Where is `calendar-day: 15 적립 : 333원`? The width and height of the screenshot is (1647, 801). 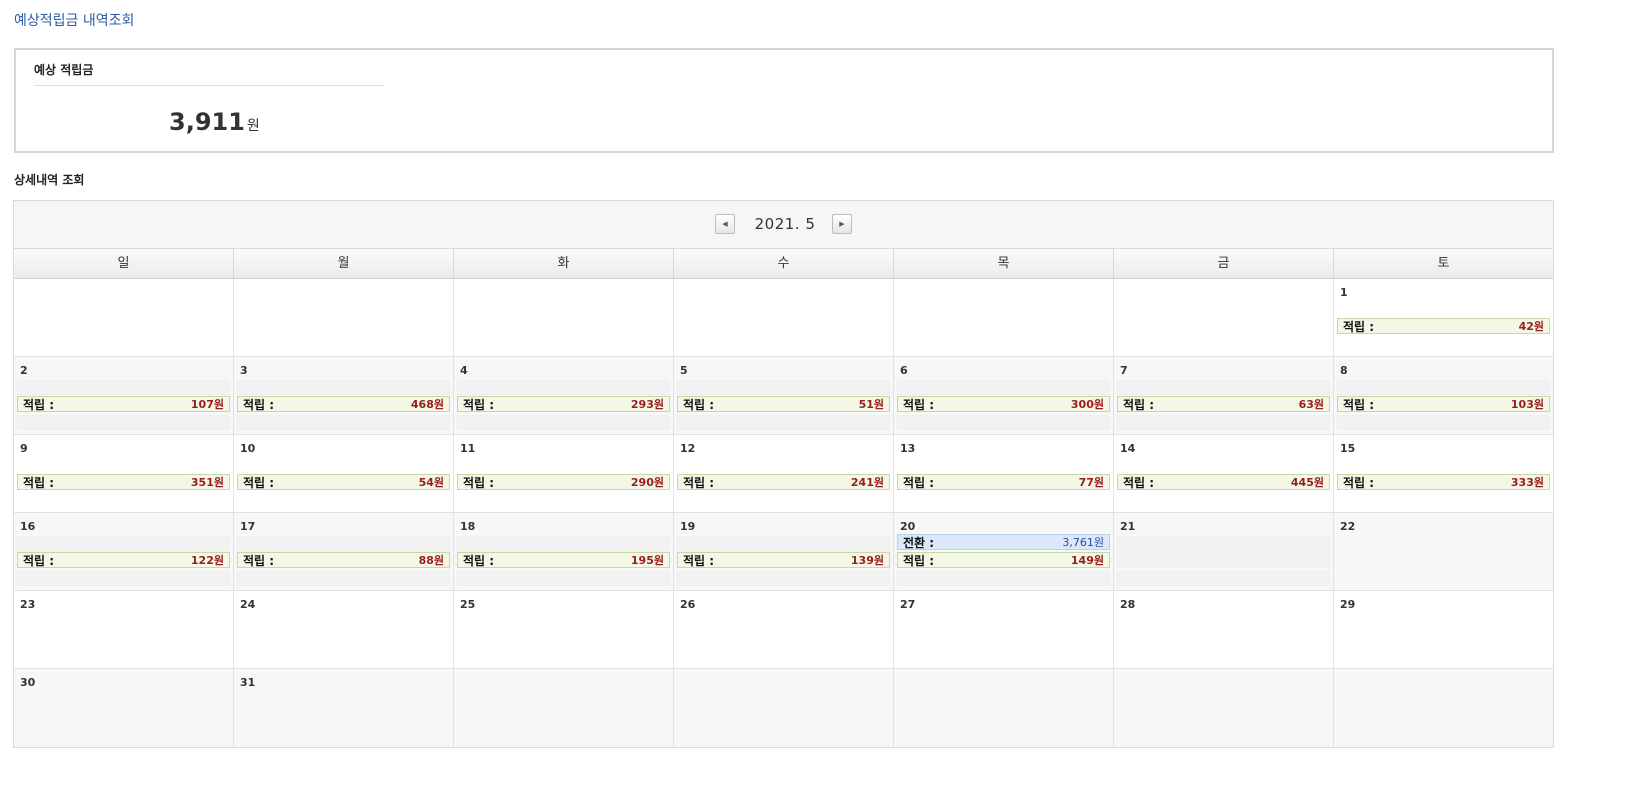
calendar-day: 15 적립 : 333원 is located at coordinates (1443, 473).